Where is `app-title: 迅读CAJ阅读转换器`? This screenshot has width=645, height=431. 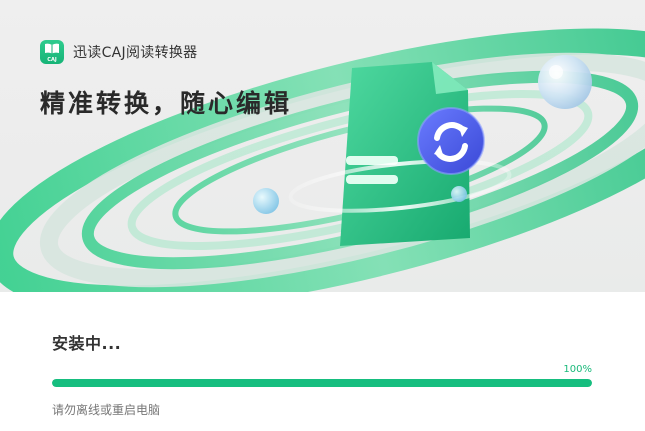
app-title: 迅读CAJ阅读转换器 is located at coordinates (135, 53).